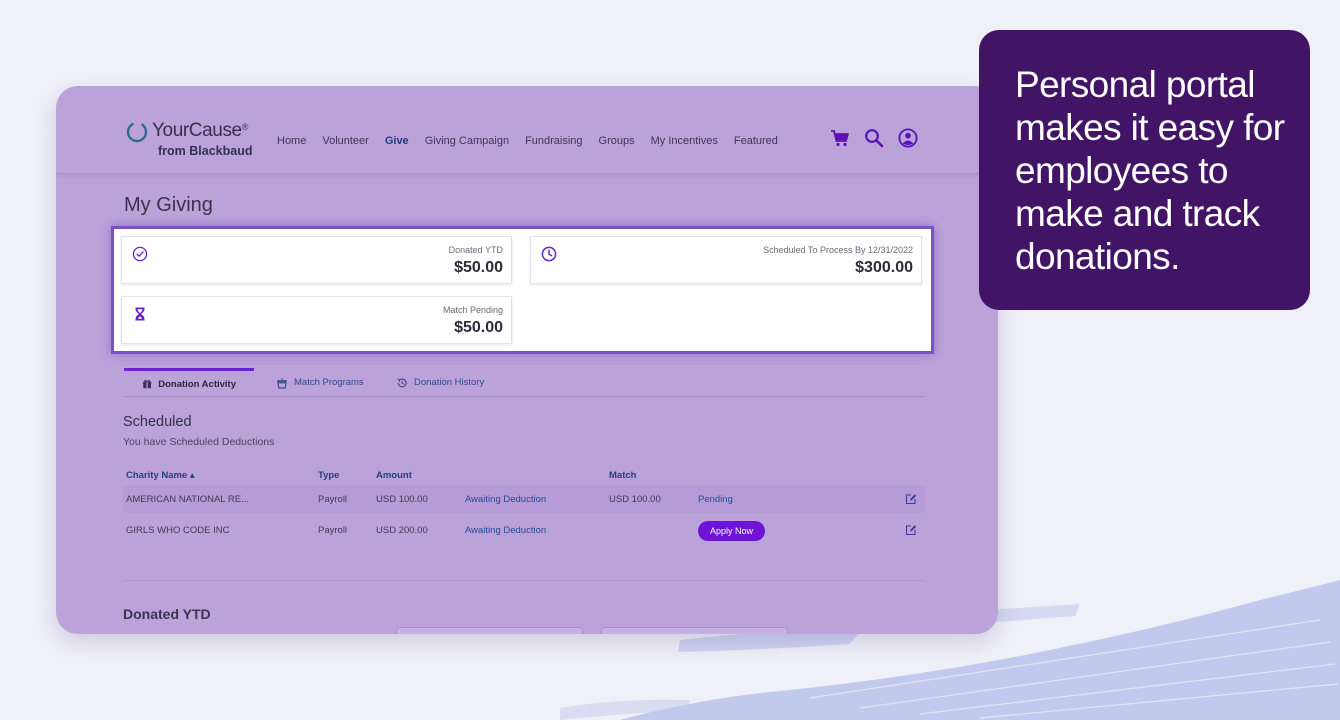 The width and height of the screenshot is (1340, 720). I want to click on logo-wordmark: YourCause®, so click(200, 130).